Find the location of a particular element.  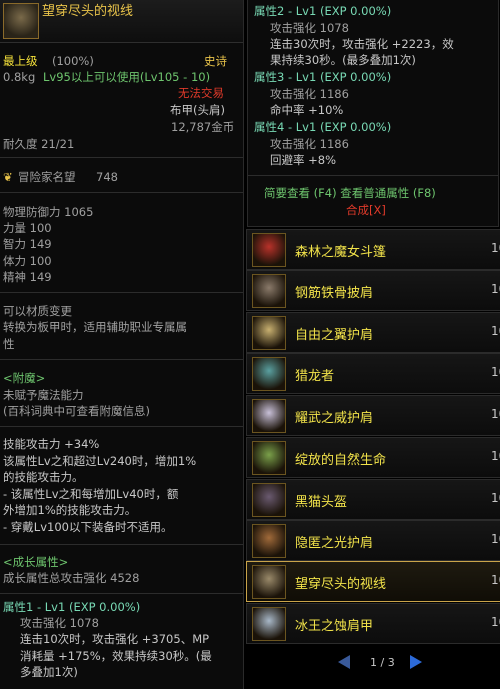

enchant-header: <附魔> is located at coordinates (24, 378).